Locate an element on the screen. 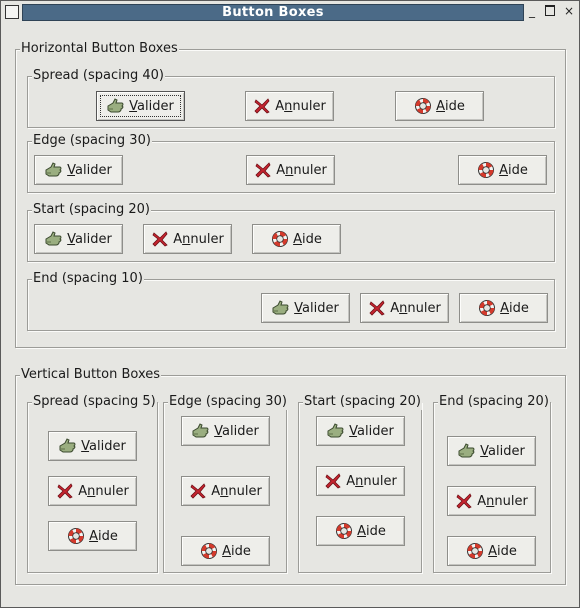 The width and height of the screenshot is (580, 608). v-end-annuler-button: Annuler is located at coordinates (491, 501).